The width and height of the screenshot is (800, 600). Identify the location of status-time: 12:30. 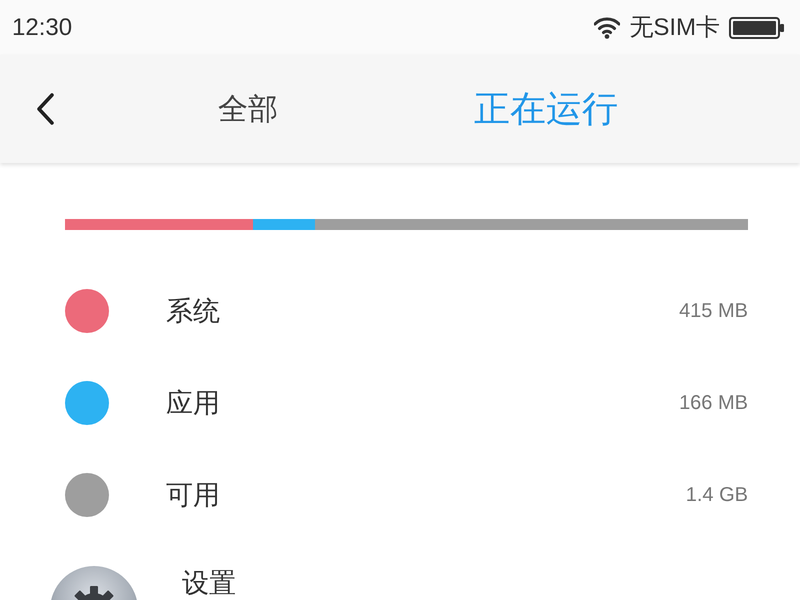
(42, 27).